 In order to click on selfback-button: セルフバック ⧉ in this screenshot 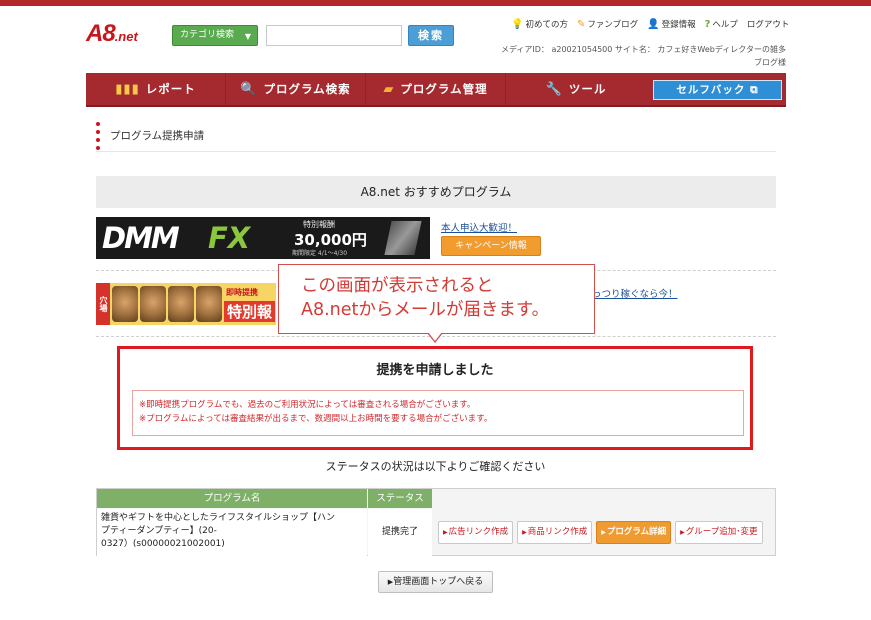, I will do `click(717, 90)`.